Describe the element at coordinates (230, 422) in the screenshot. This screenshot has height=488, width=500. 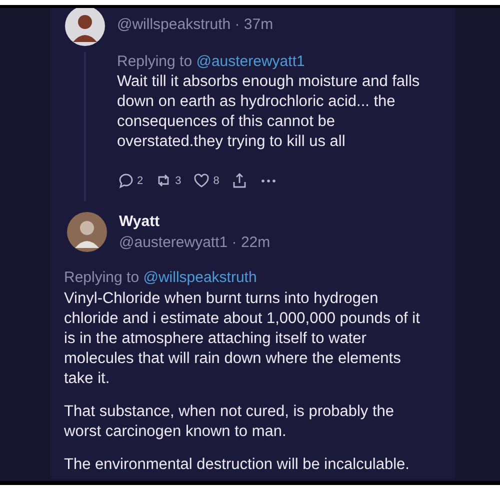
I see `tweet-text: That substance, when not cured, is probably the worst carcinogen known to man.` at that location.